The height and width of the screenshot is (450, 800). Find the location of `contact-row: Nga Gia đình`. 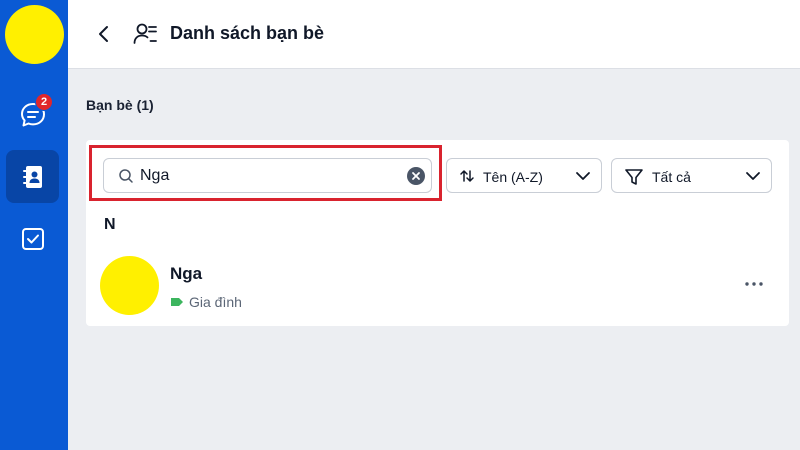

contact-row: Nga Gia đình is located at coordinates (437, 285).